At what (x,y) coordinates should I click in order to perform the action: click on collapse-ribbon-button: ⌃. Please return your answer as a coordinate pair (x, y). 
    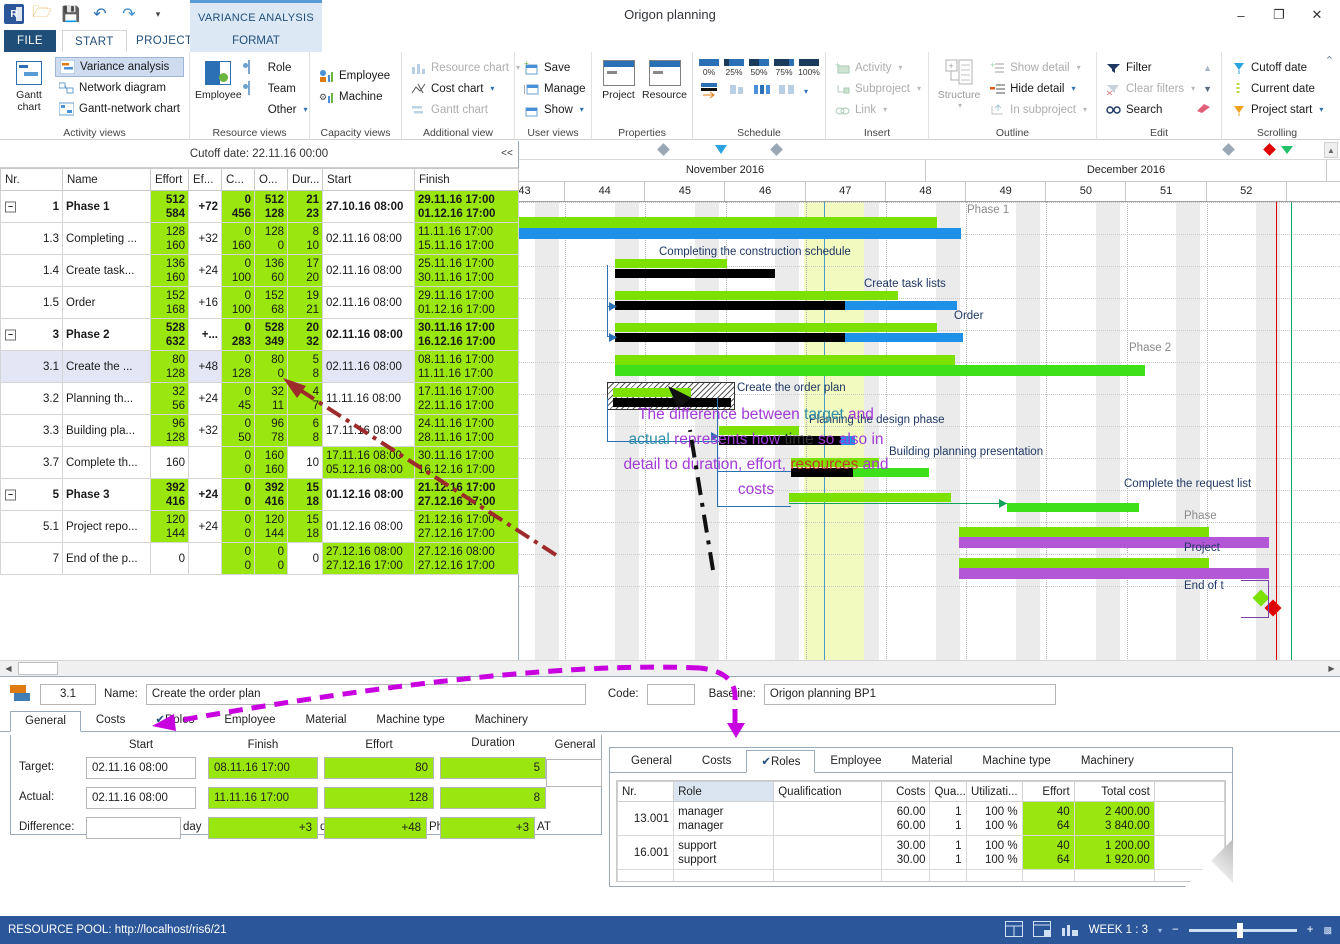
    Looking at the image, I should click on (1329, 60).